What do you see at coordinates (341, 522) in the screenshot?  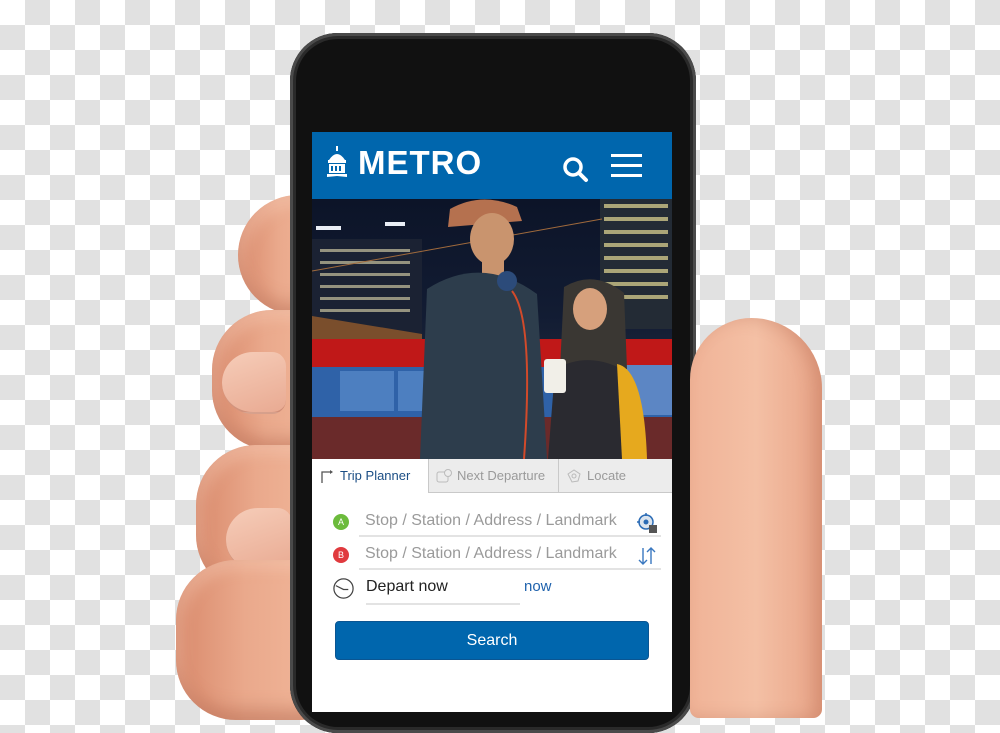 I see `origin-badge: A` at bounding box center [341, 522].